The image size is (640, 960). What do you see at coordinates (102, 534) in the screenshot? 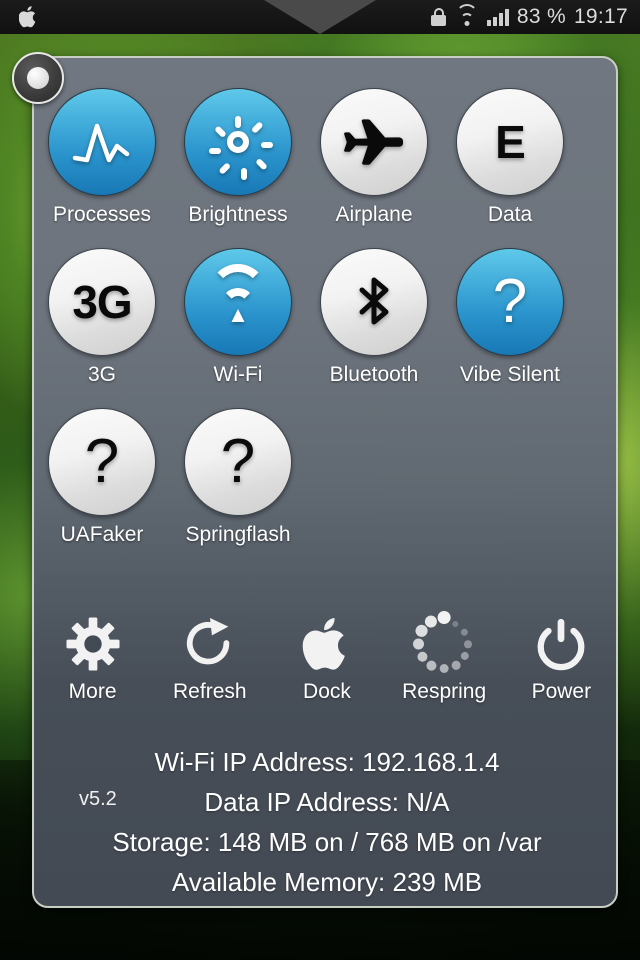
I see `toggle-label: UAFaker` at bounding box center [102, 534].